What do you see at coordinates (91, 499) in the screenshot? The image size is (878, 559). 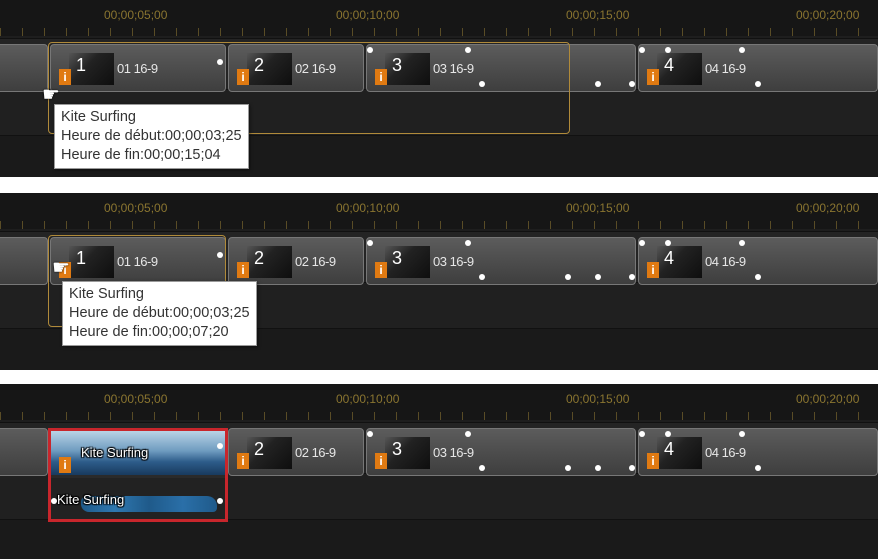 I see `audio-clip-label: Kite Surfing` at bounding box center [91, 499].